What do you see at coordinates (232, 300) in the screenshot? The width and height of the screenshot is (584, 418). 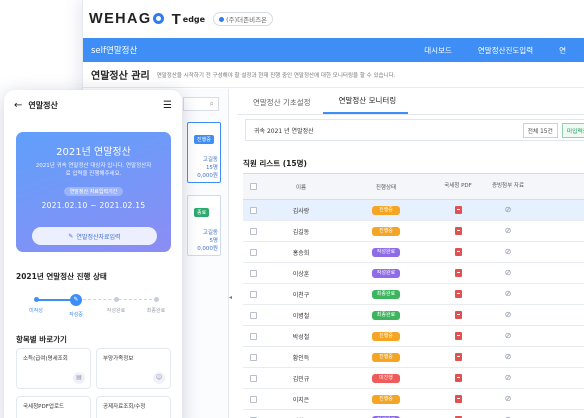 I see `collapse-panel-arrow-icon: ◂` at bounding box center [232, 300].